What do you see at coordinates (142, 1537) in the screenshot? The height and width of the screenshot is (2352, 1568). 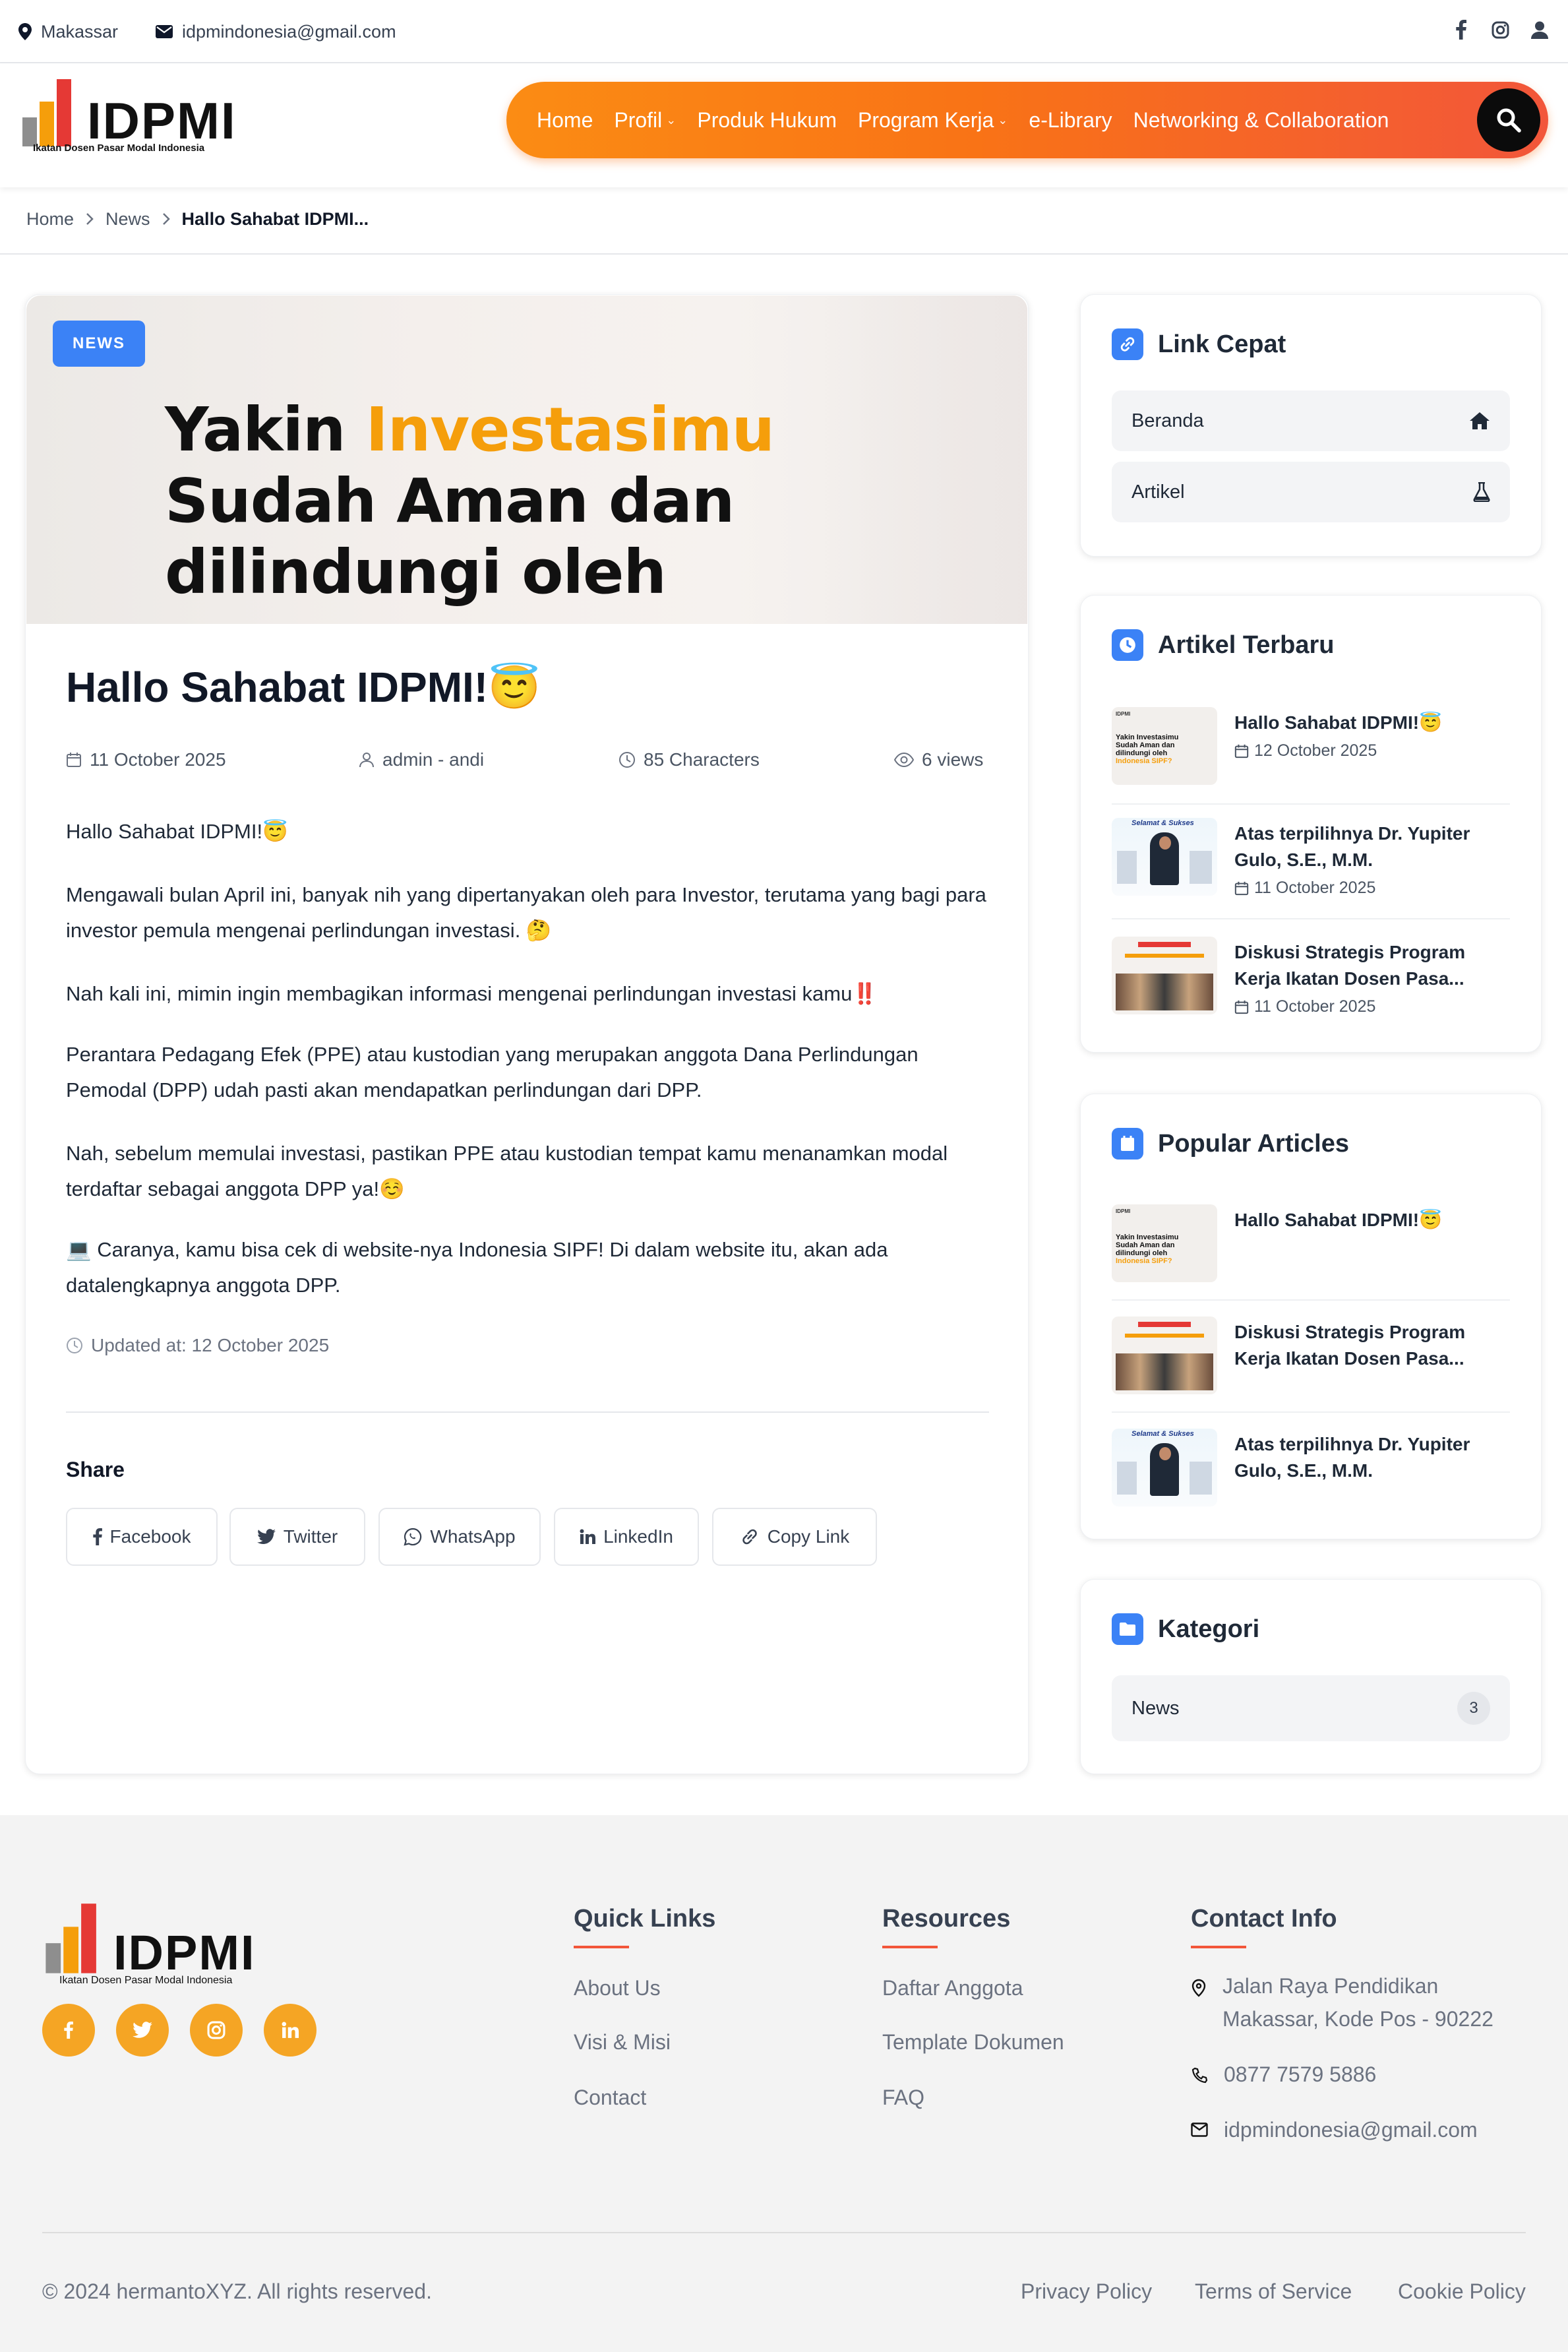 I see `share-facebook-button: Facebook` at bounding box center [142, 1537].